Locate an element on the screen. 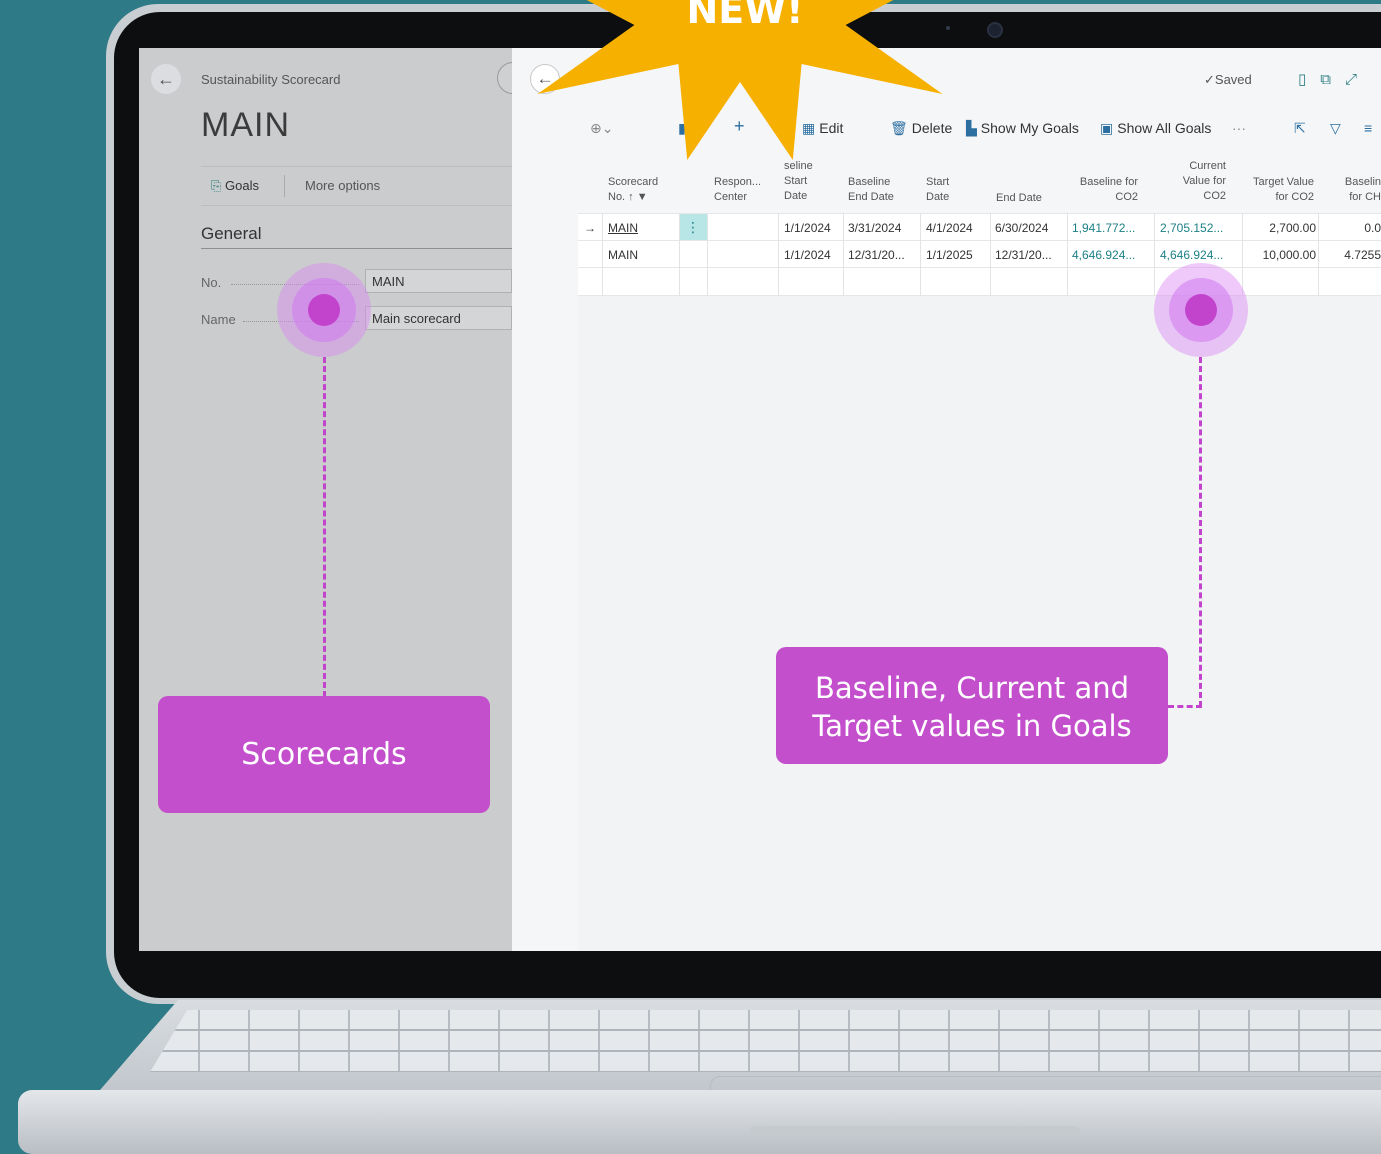 The width and height of the screenshot is (1381, 1154). field-label-no: No. is located at coordinates (211, 282).